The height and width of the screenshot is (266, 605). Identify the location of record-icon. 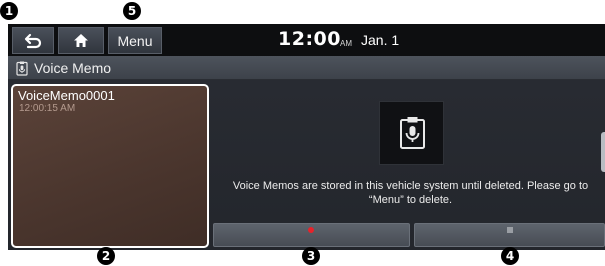
(311, 230).